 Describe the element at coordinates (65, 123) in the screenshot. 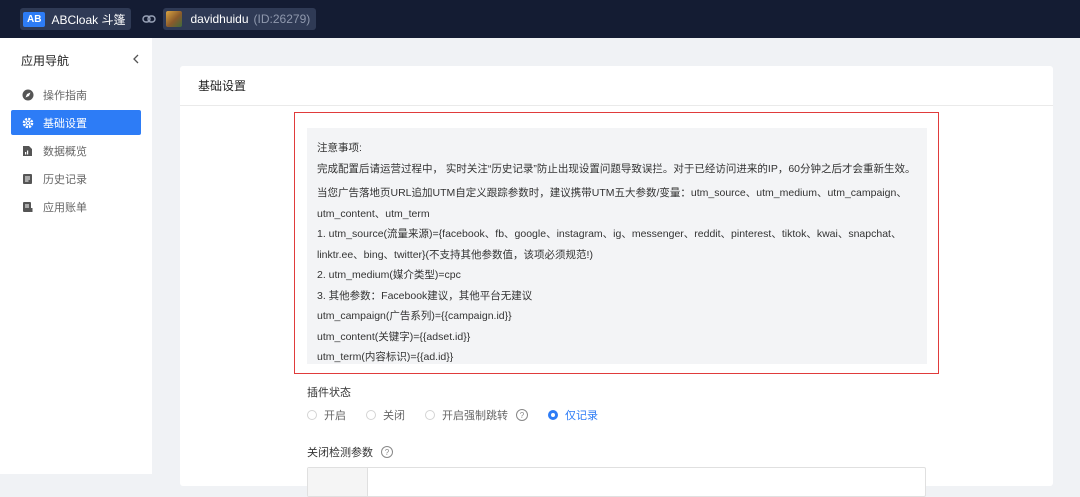

I see `sidebar-item-label: 基础设置` at that location.